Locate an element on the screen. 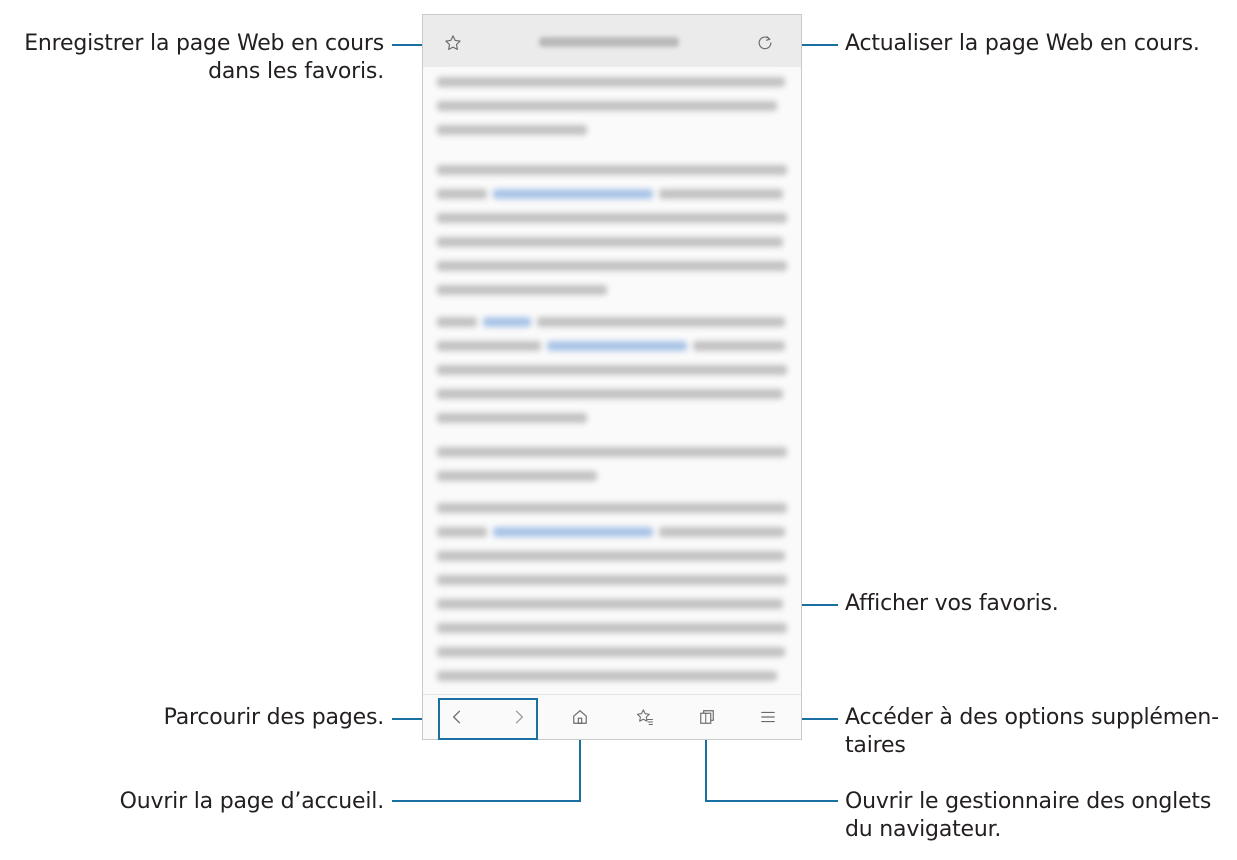 The image size is (1237, 860). navigation-highlight-box is located at coordinates (488, 719).